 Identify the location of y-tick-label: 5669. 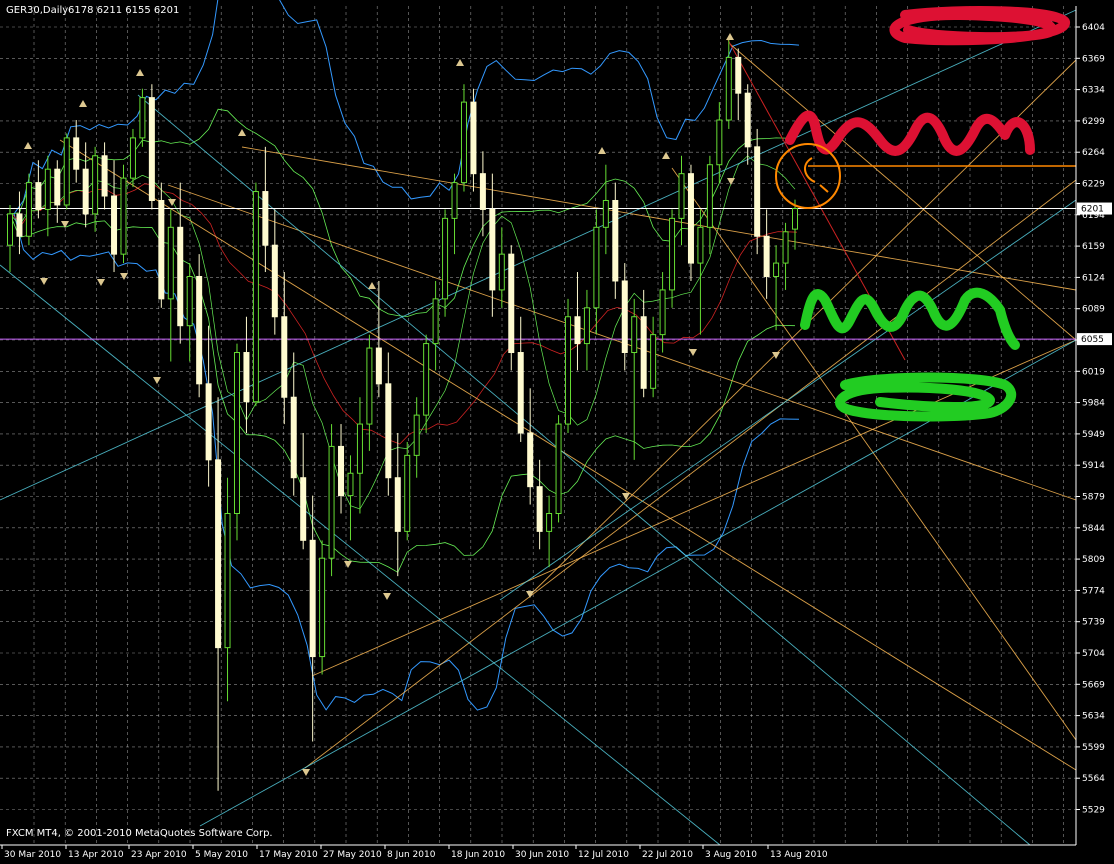
(1093, 685).